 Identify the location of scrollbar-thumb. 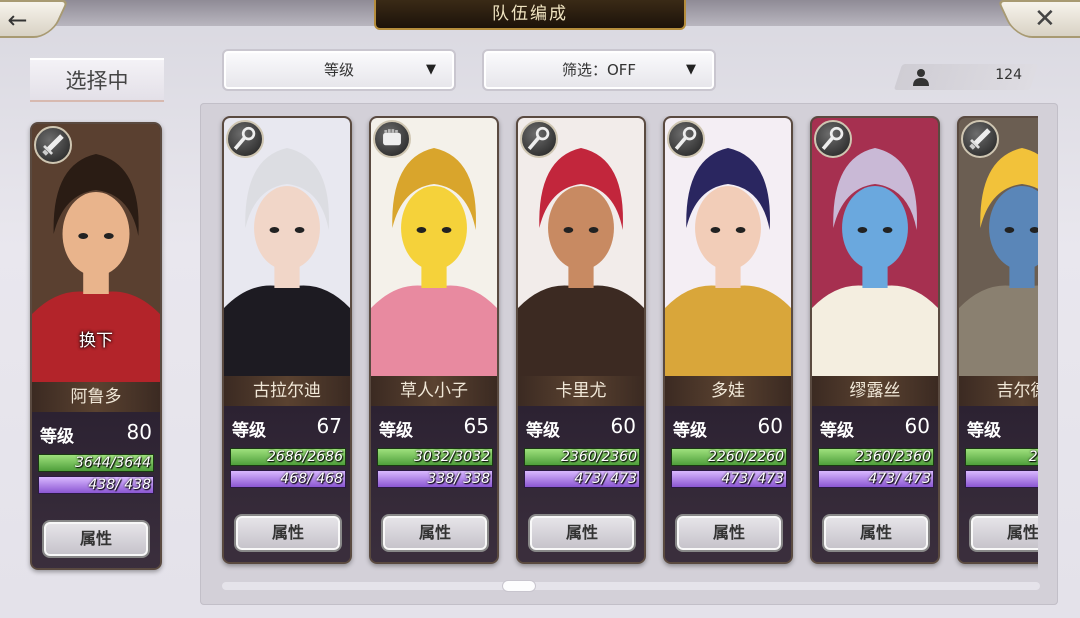
(519, 586).